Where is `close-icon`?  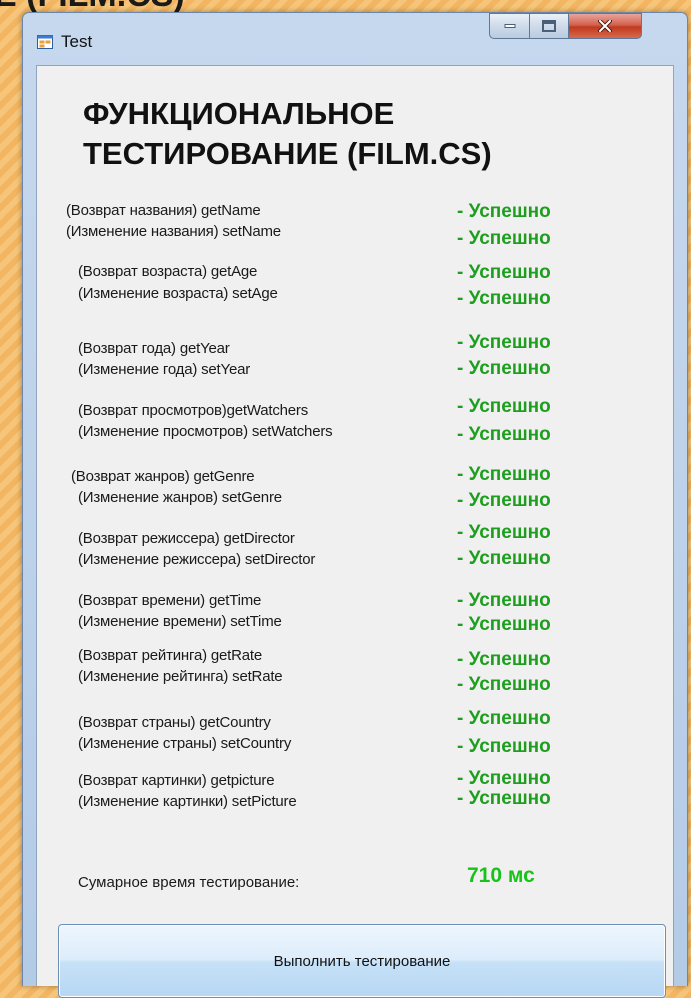 close-icon is located at coordinates (605, 26).